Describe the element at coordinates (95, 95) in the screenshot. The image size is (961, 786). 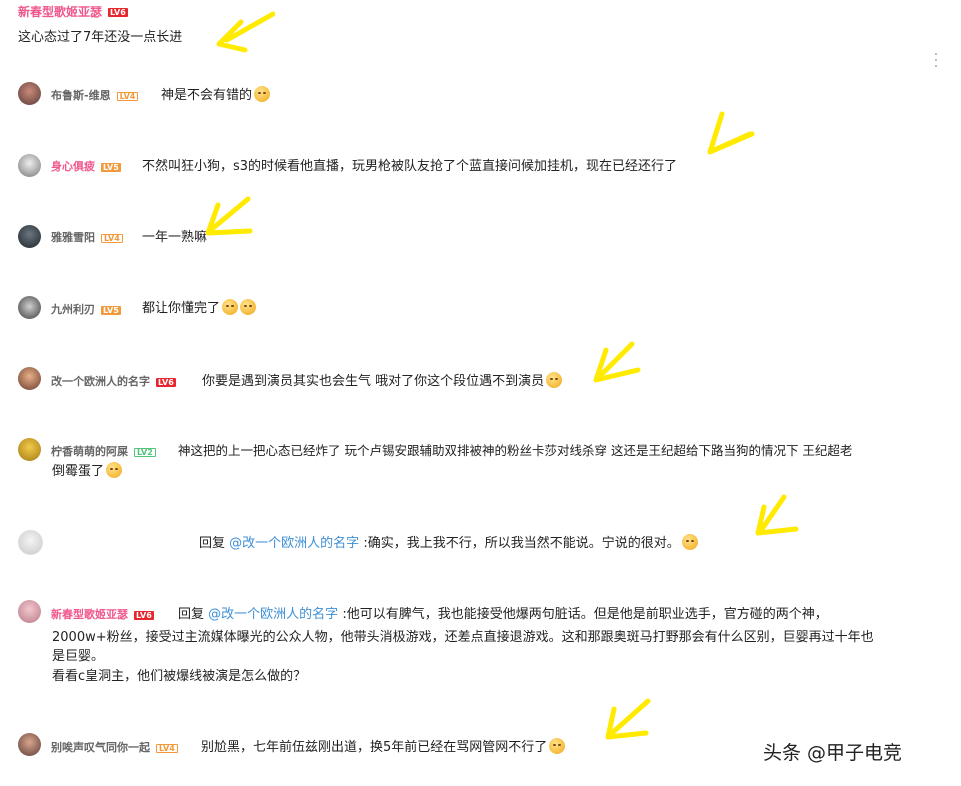
I see `reply-username: 布鲁斯-维恩 LV4` at that location.